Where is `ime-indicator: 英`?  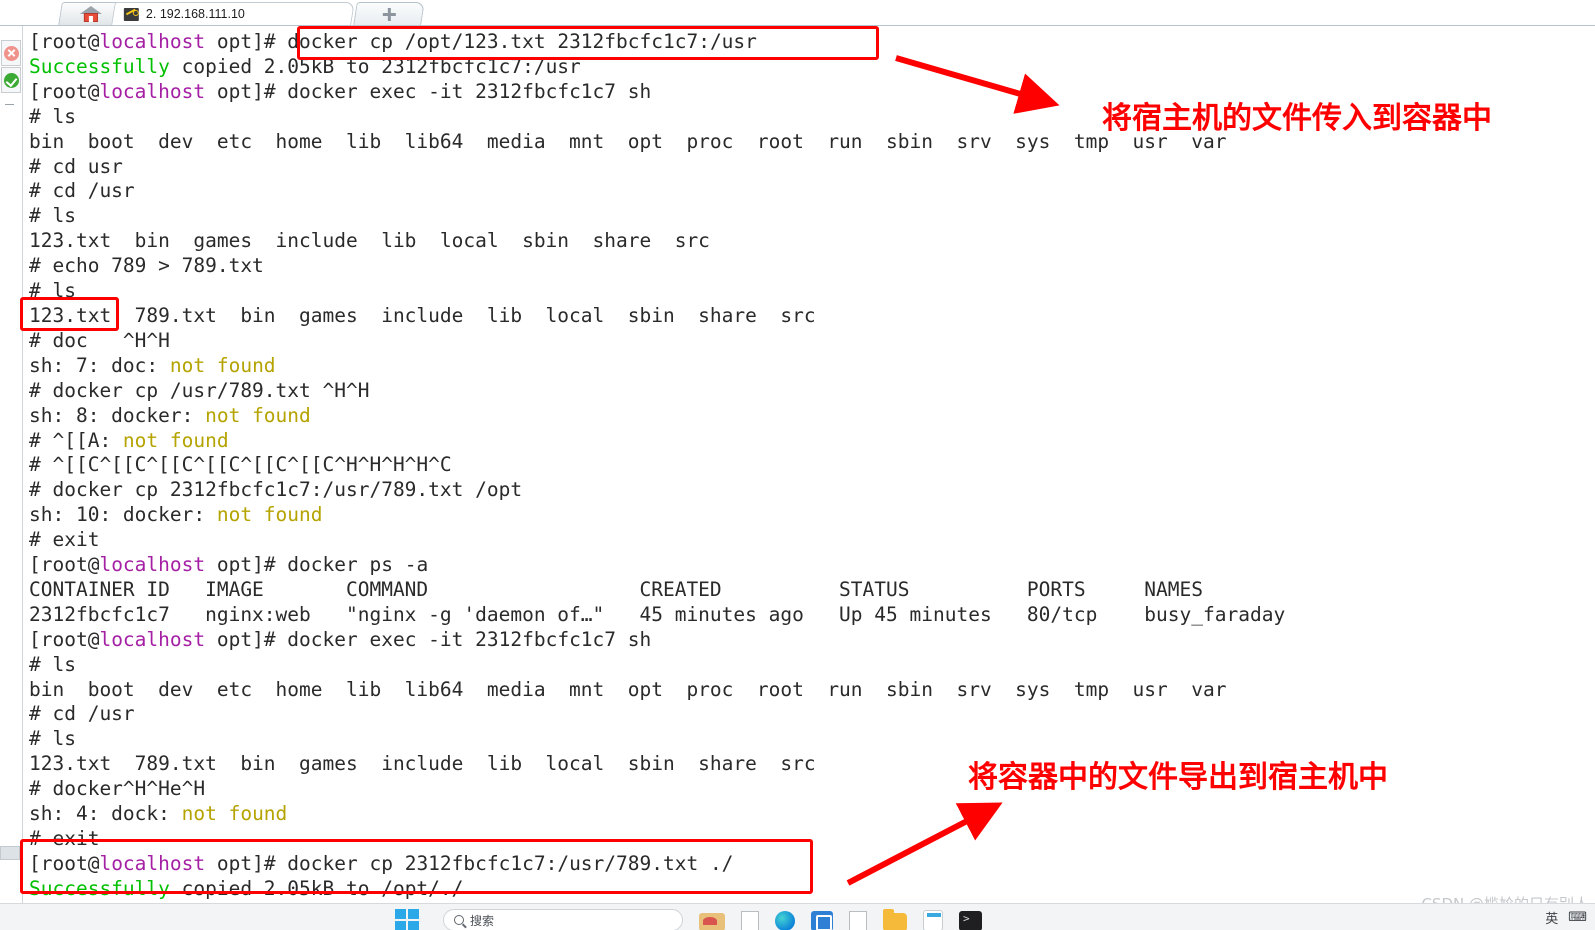 ime-indicator: 英 is located at coordinates (1551, 917).